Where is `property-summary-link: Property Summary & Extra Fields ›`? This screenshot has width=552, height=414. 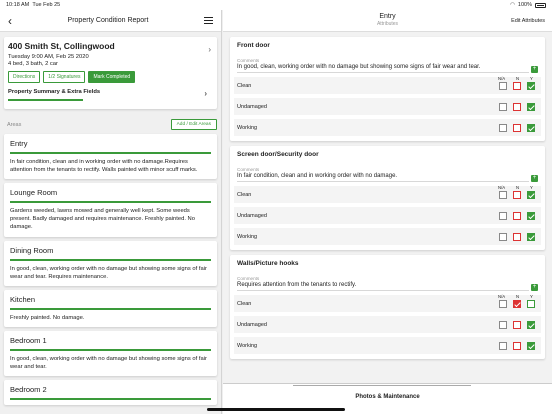 property-summary-link: Property Summary & Extra Fields › is located at coordinates (110, 97).